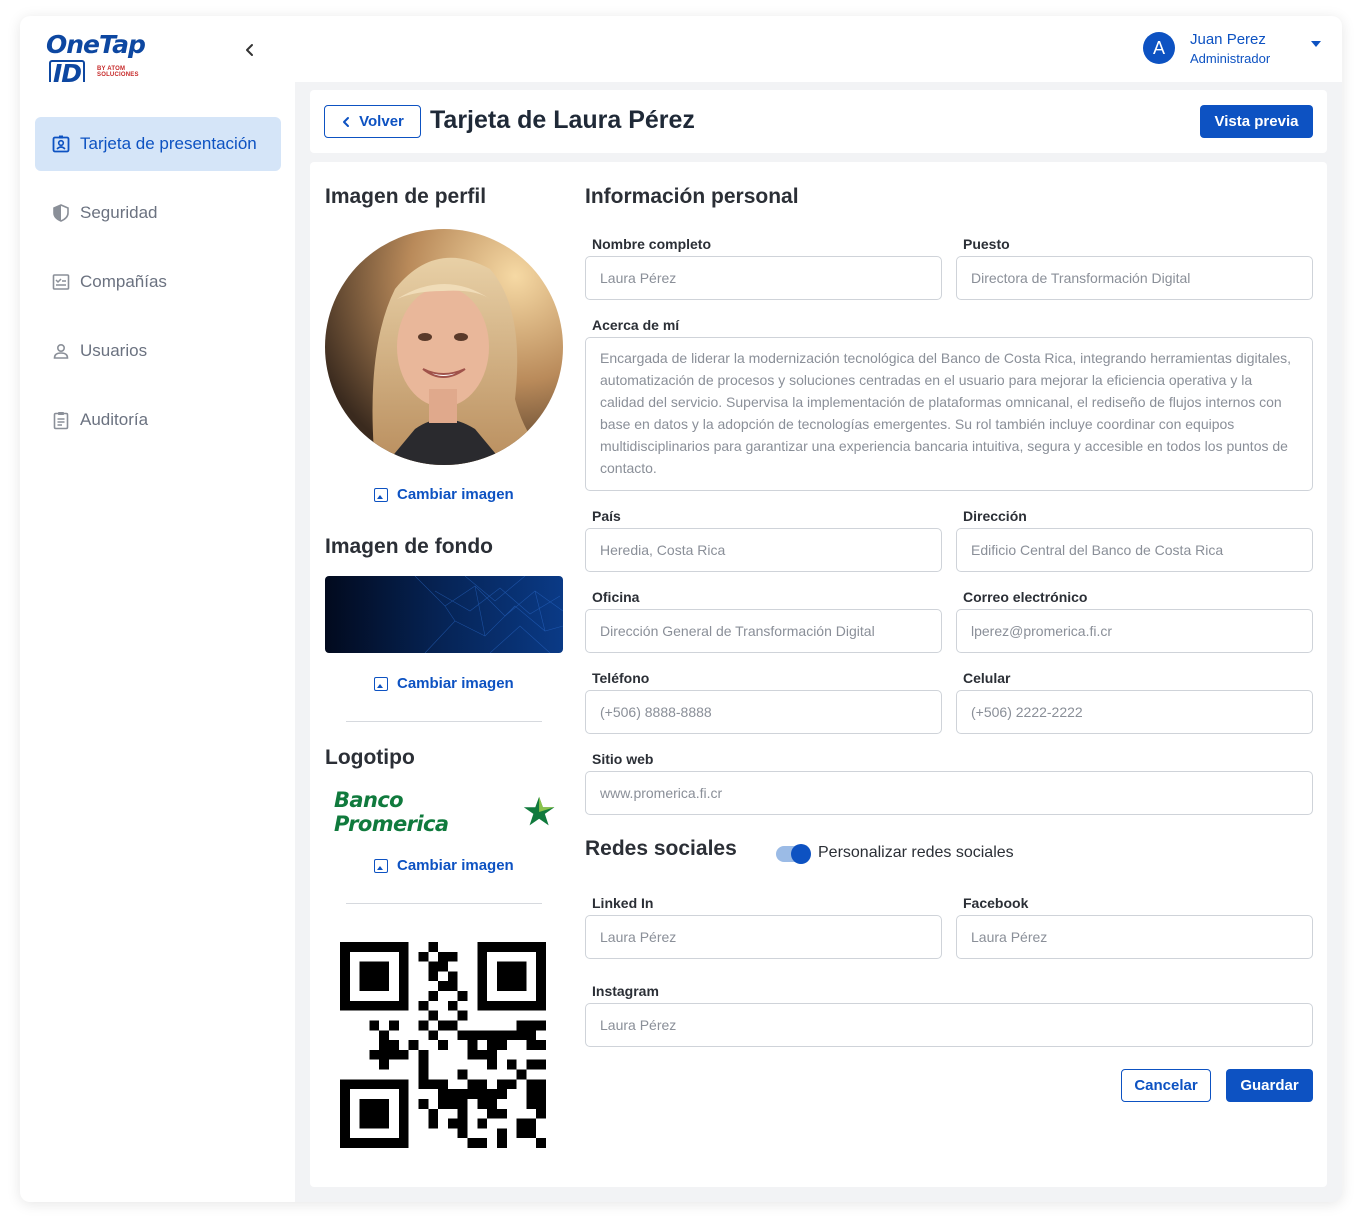 The height and width of the screenshot is (1225, 1362). What do you see at coordinates (949, 1025) in the screenshot?
I see `instagram-field: Laura Pérez` at bounding box center [949, 1025].